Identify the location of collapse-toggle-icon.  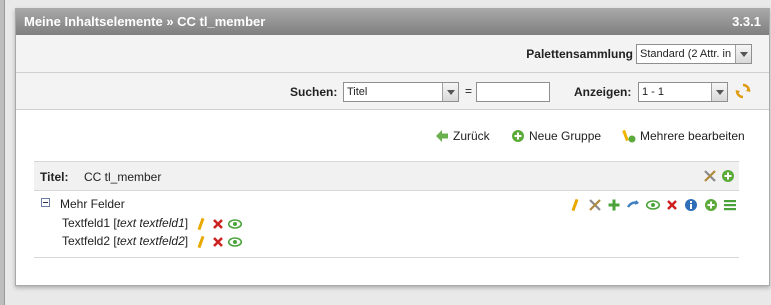
(45, 202).